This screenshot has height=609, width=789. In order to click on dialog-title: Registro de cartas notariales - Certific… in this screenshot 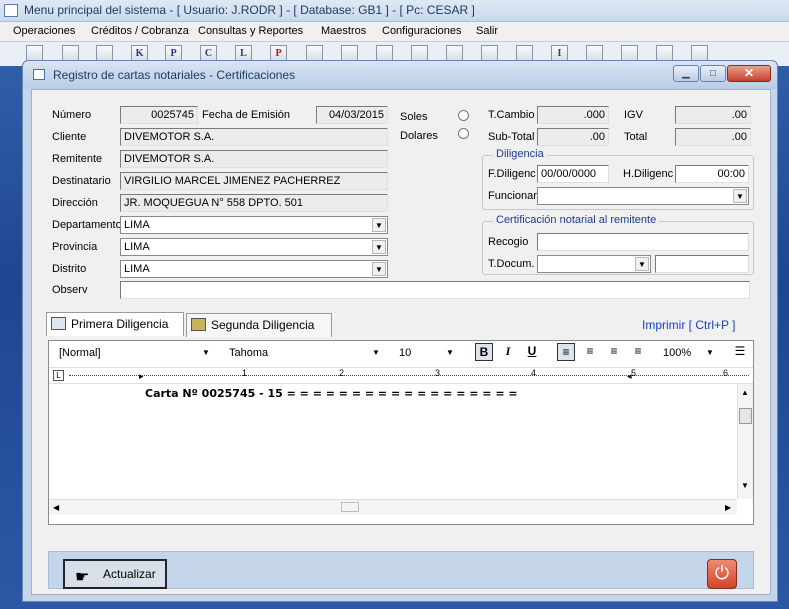, I will do `click(174, 75)`.